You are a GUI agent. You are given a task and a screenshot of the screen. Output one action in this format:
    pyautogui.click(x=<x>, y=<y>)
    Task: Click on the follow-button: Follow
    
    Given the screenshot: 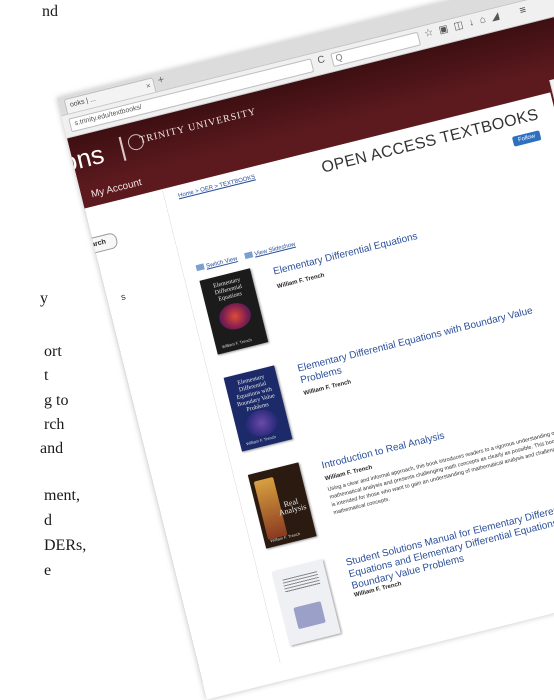 What is the action you would take?
    pyautogui.click(x=526, y=138)
    